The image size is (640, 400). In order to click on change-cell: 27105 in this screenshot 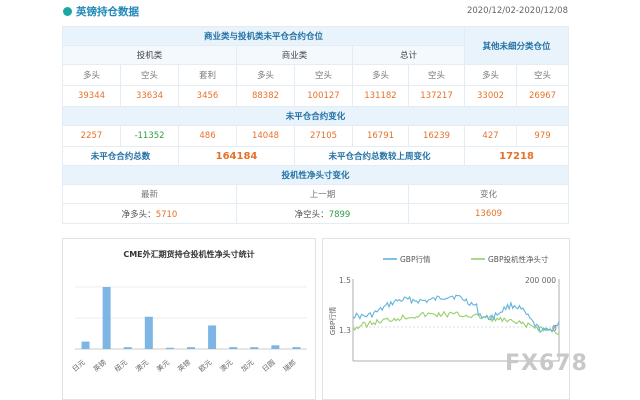, I will do `click(323, 136)`.